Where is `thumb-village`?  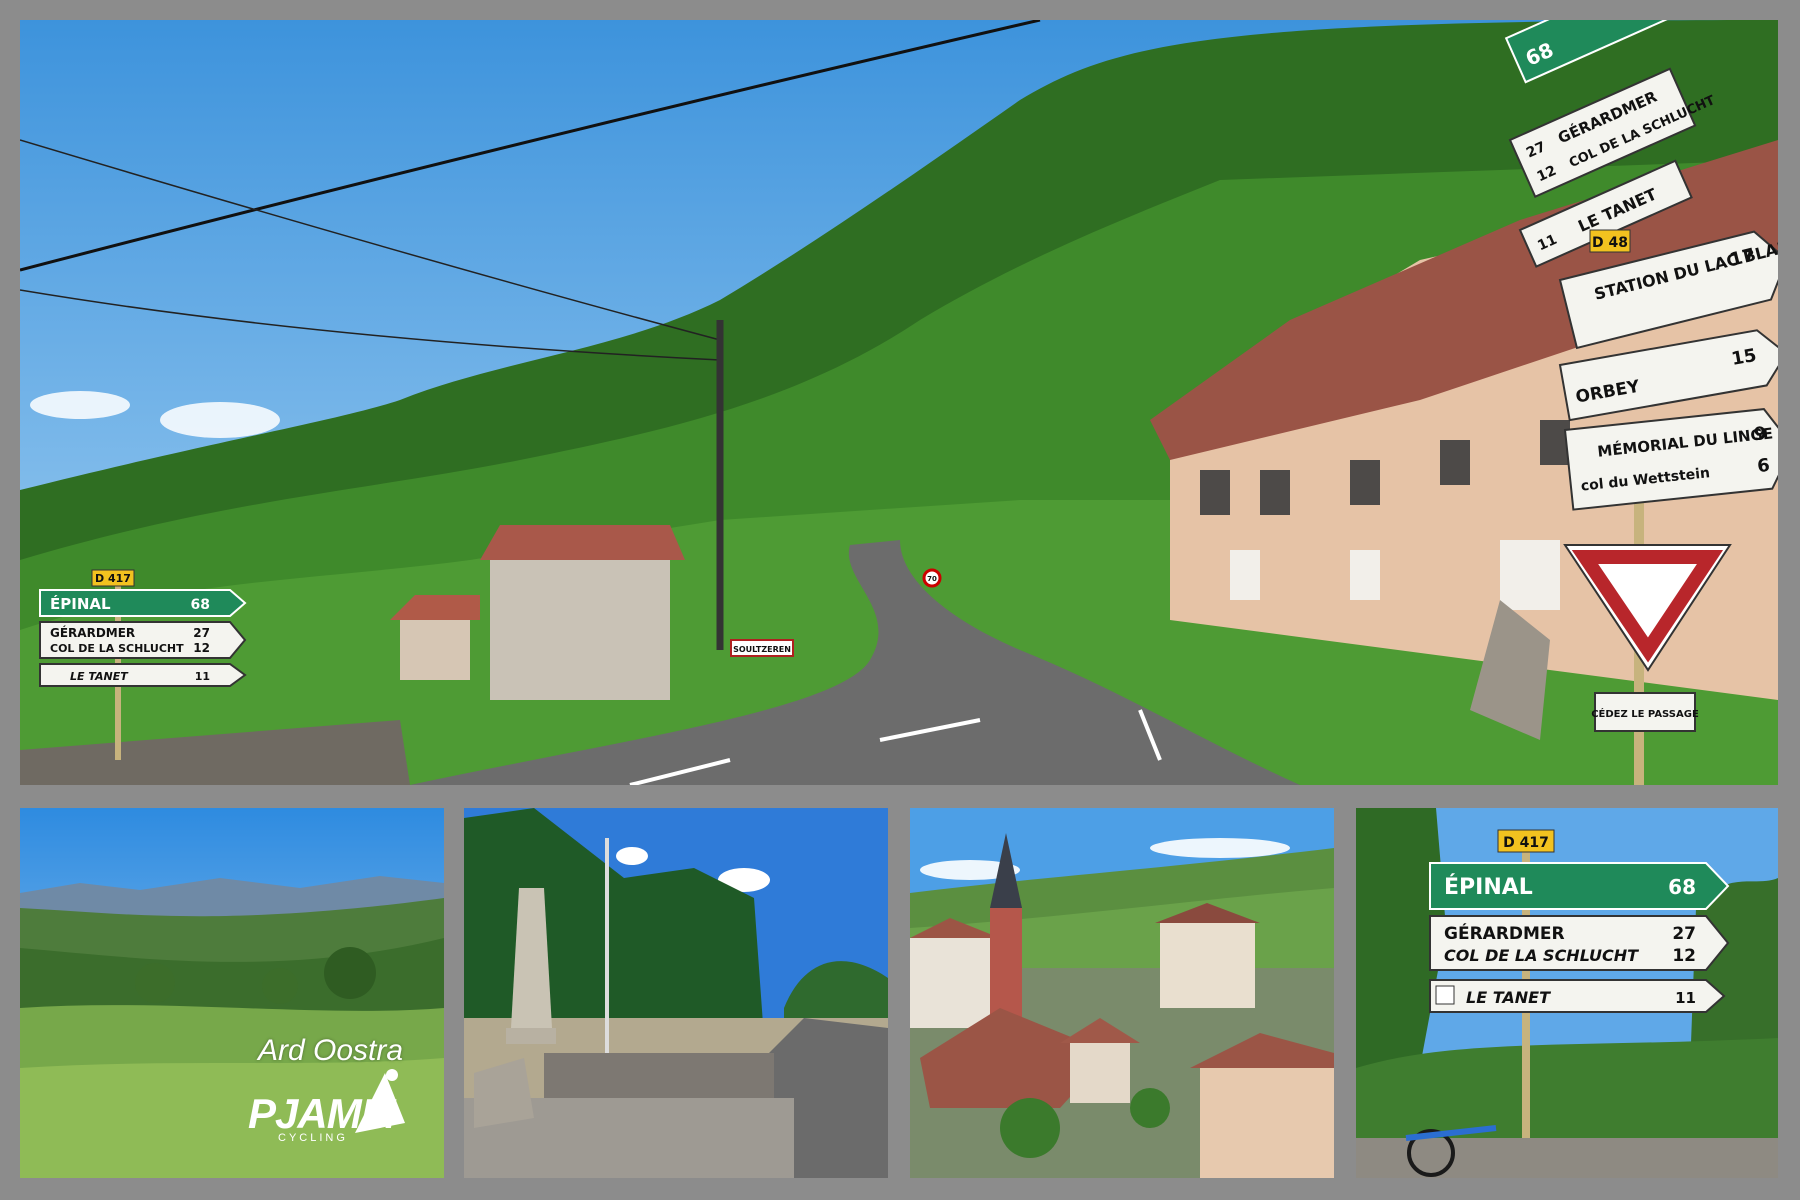 thumb-village is located at coordinates (1122, 993).